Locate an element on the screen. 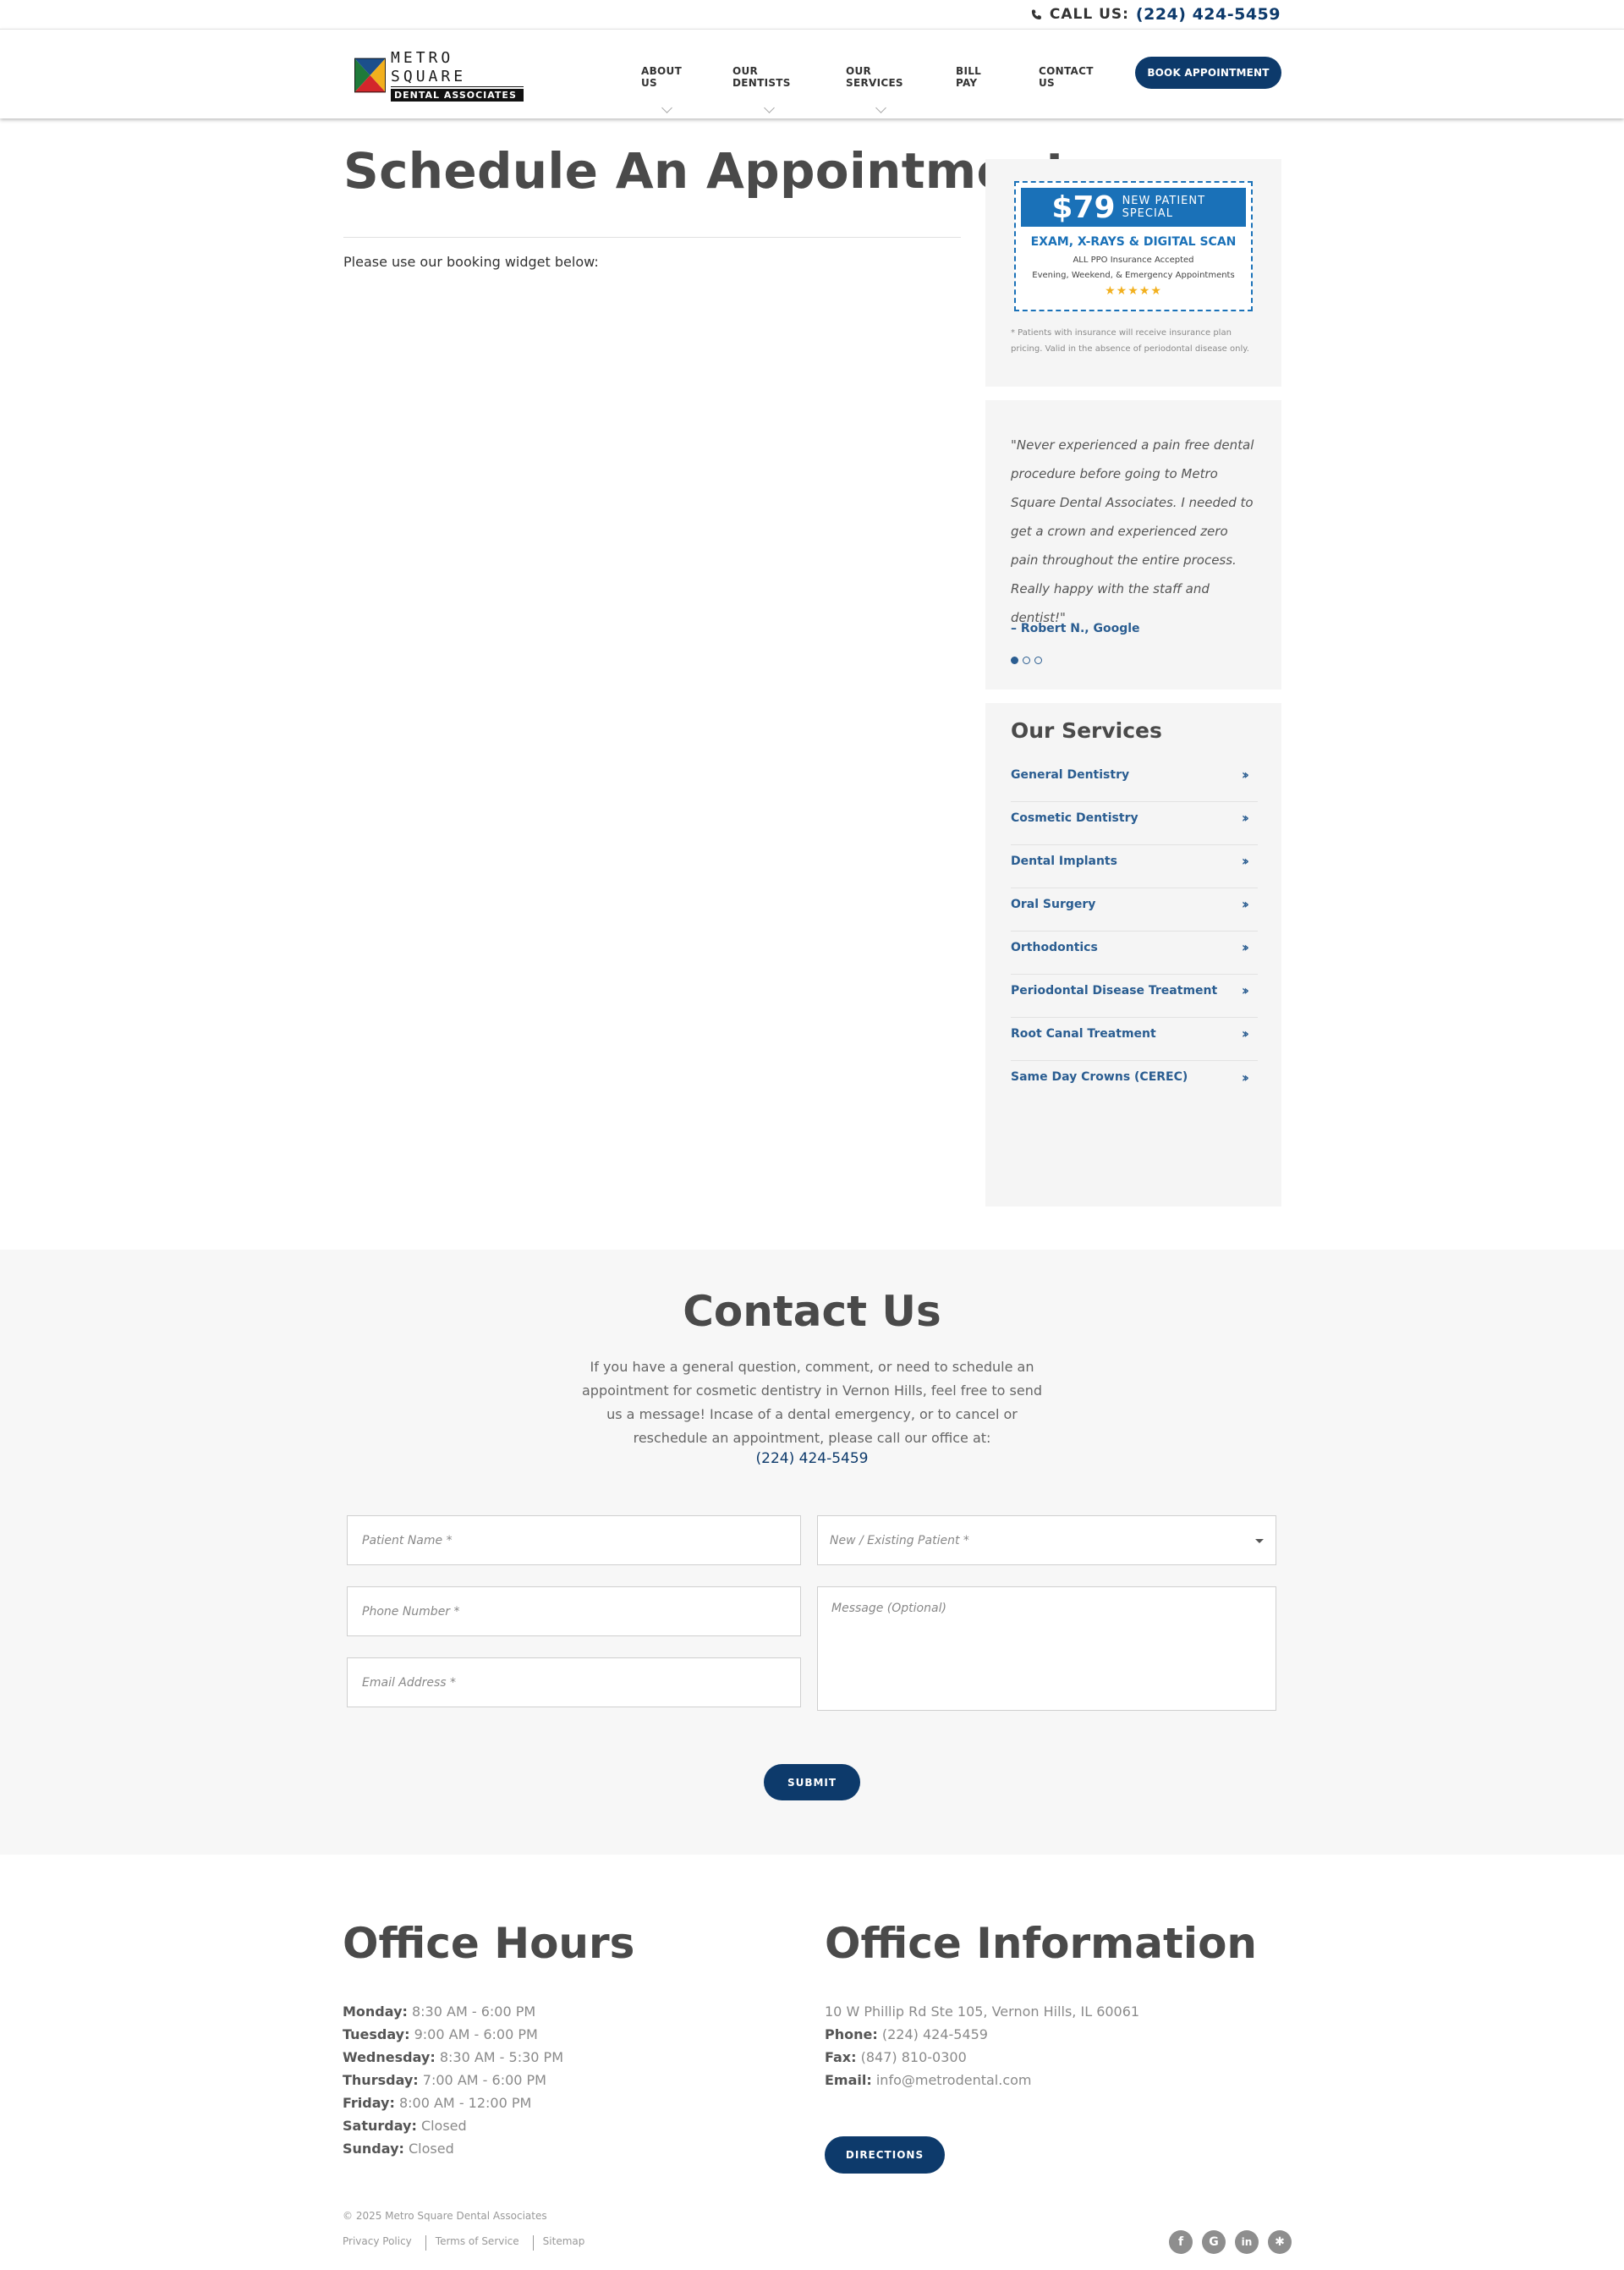 The image size is (1624, 2270). hours-time: 8:30 AM - 6:00 PM is located at coordinates (474, 2012).